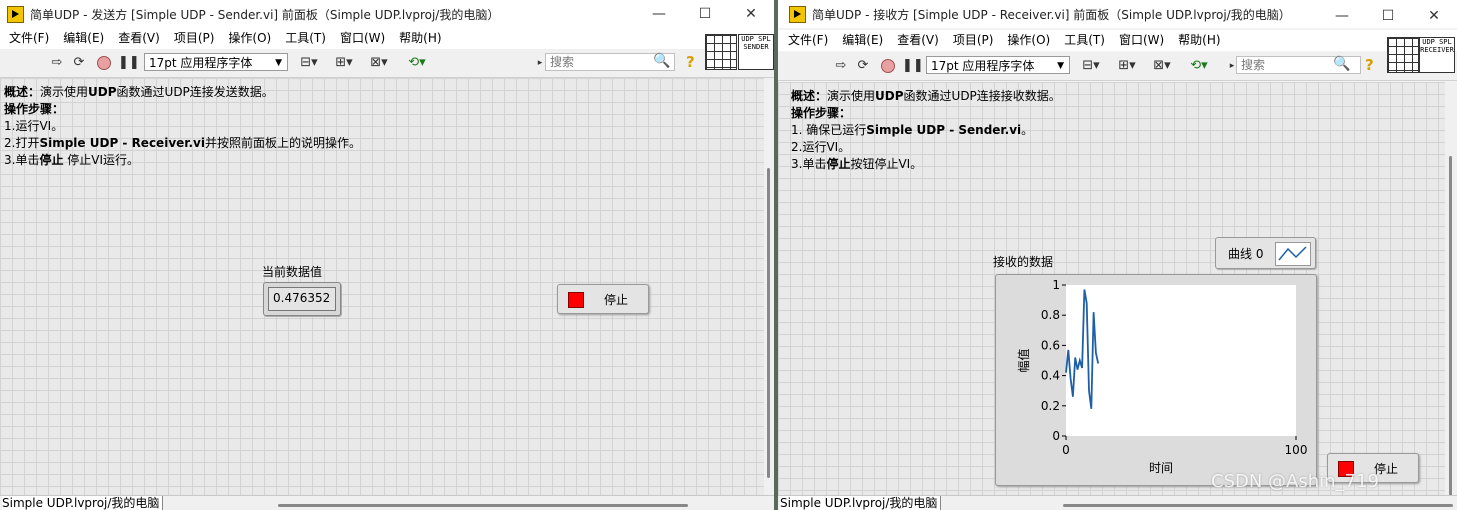  I want to click on sender-status-text: Simple UDP.lvproj/我的电脑, so click(83, 503).